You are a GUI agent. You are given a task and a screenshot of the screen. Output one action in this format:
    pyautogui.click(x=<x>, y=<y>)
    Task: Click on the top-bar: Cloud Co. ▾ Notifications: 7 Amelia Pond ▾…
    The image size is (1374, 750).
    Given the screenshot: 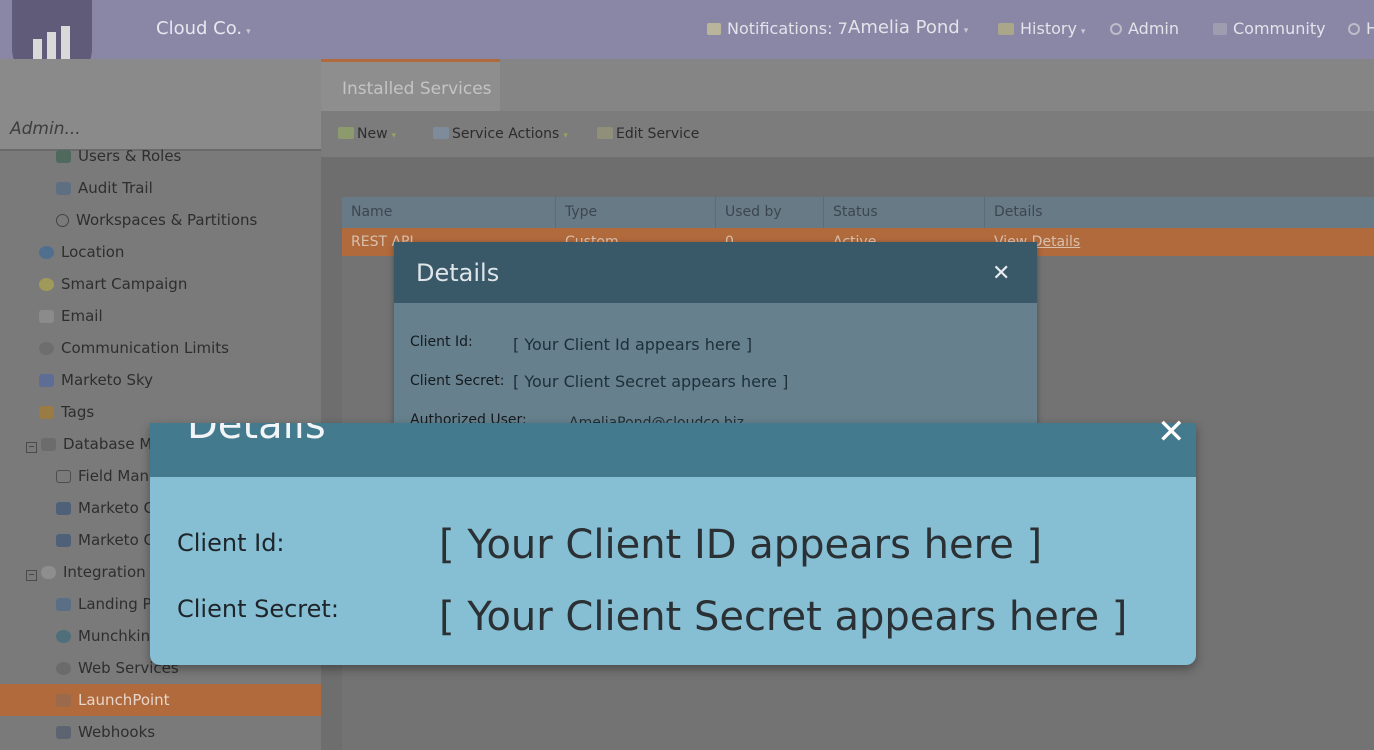 What is the action you would take?
    pyautogui.click(x=687, y=44)
    